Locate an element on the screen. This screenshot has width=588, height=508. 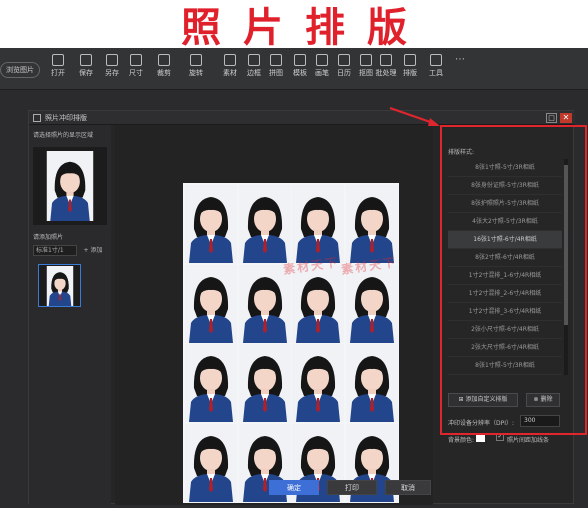
toolbar-label: 素材 is located at coordinates (230, 73).